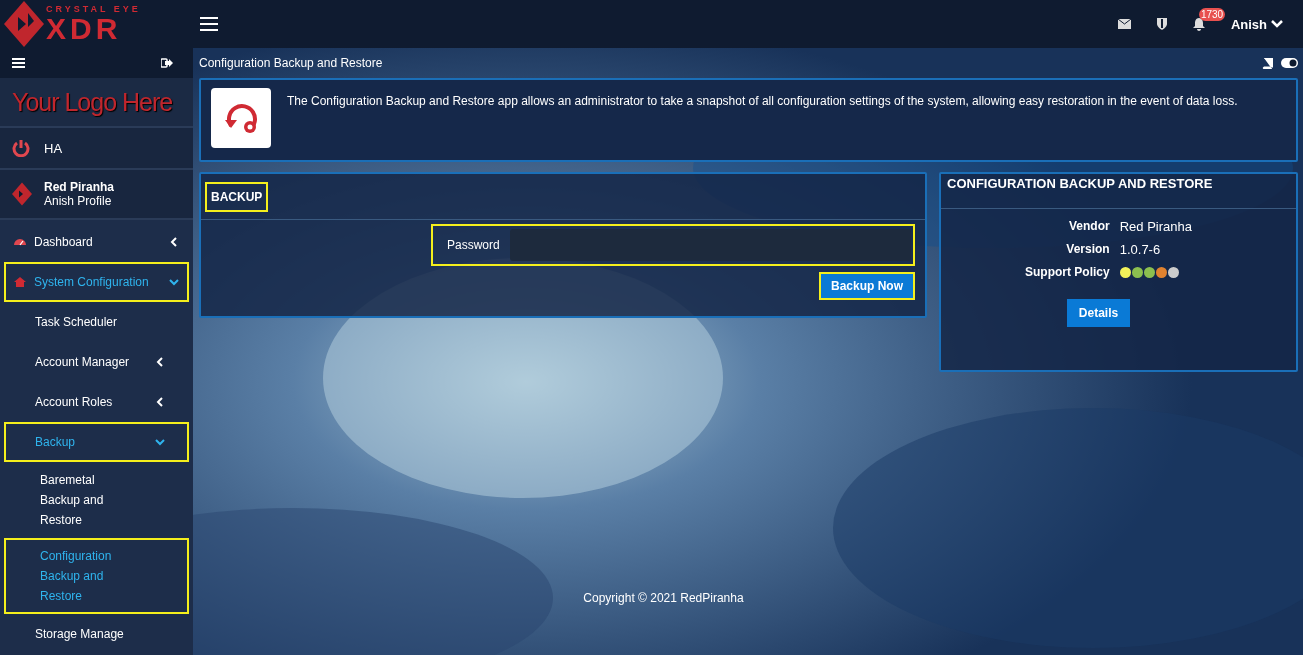  Describe the element at coordinates (96, 402) in the screenshot. I see `nav-item: Account Roles` at that location.